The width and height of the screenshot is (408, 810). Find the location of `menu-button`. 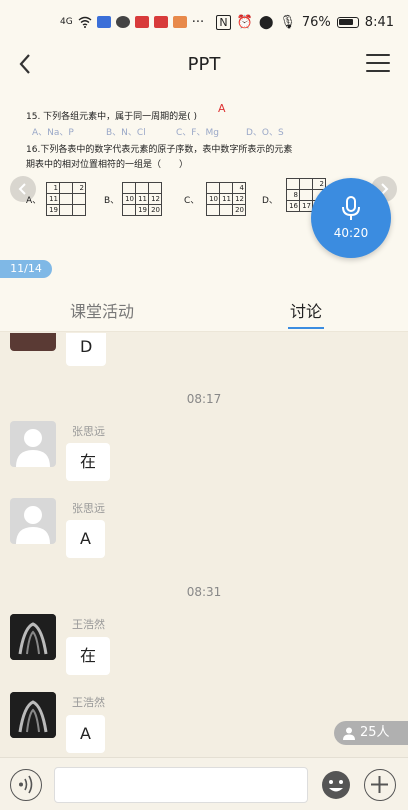

menu-button is located at coordinates (378, 64).